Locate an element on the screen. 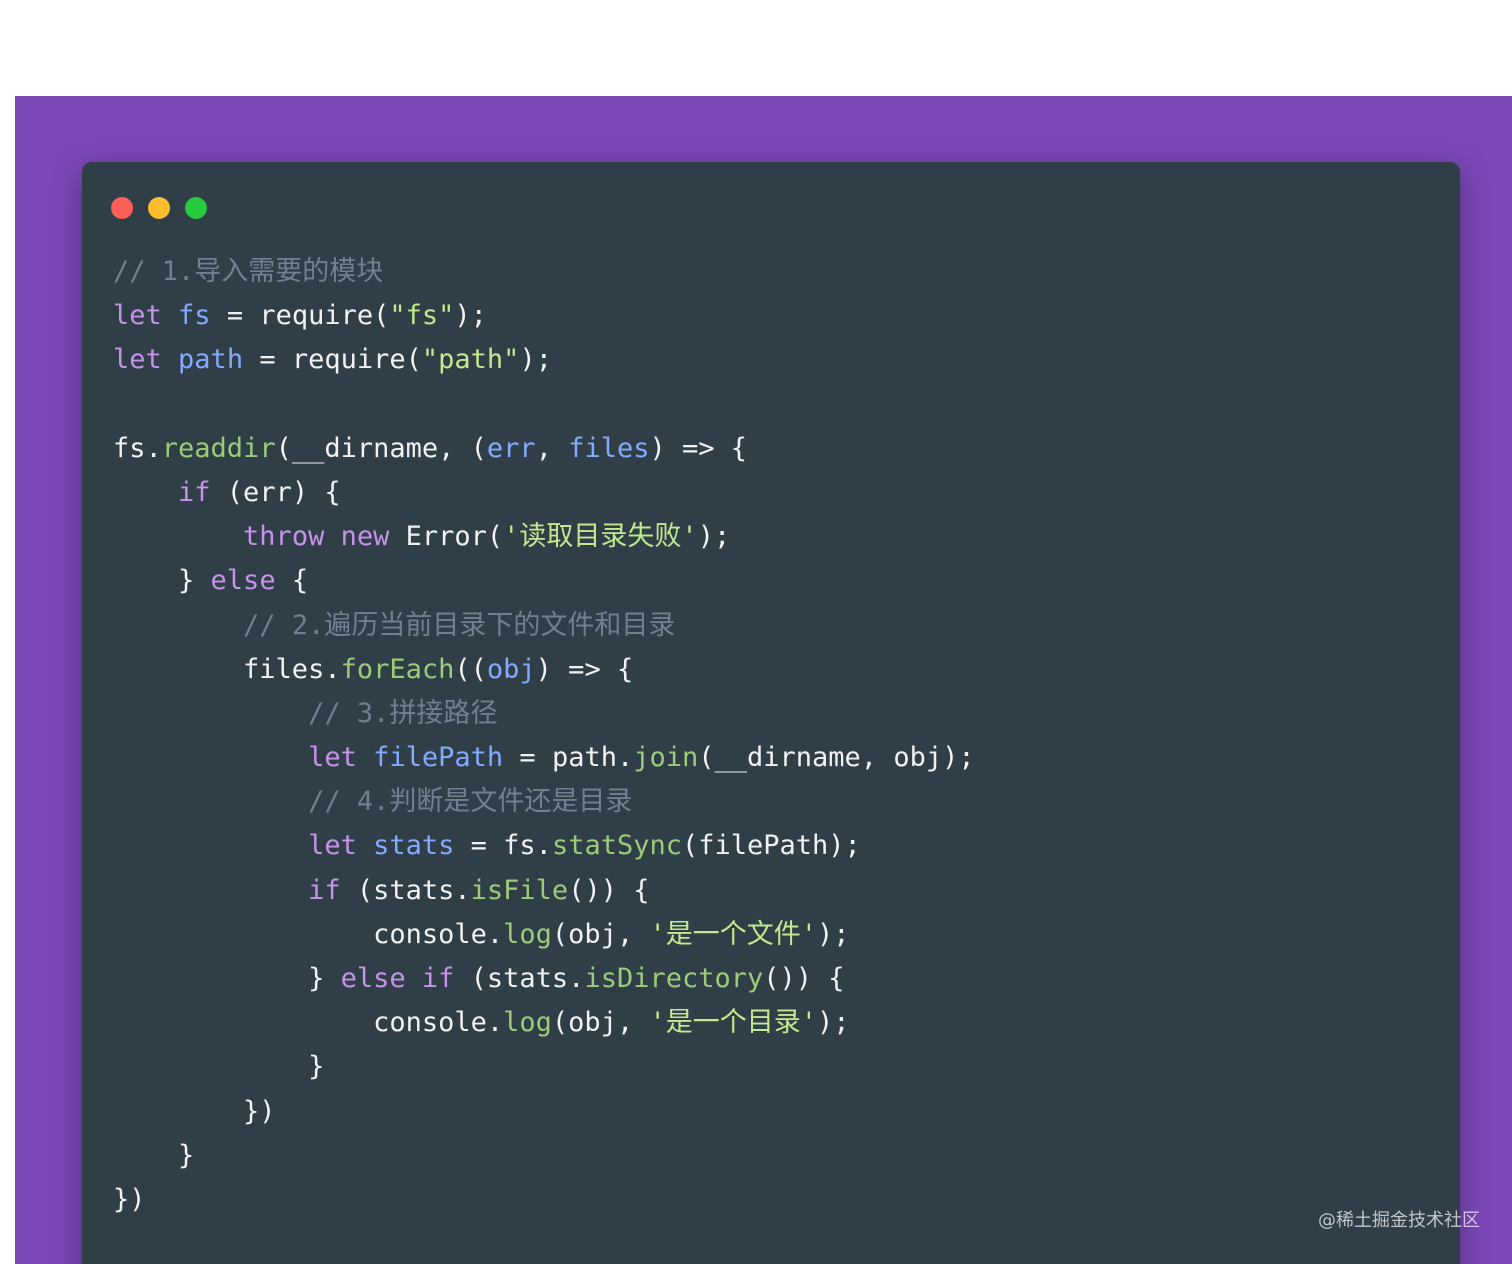  code-line: if (err) { is located at coordinates (544, 493).